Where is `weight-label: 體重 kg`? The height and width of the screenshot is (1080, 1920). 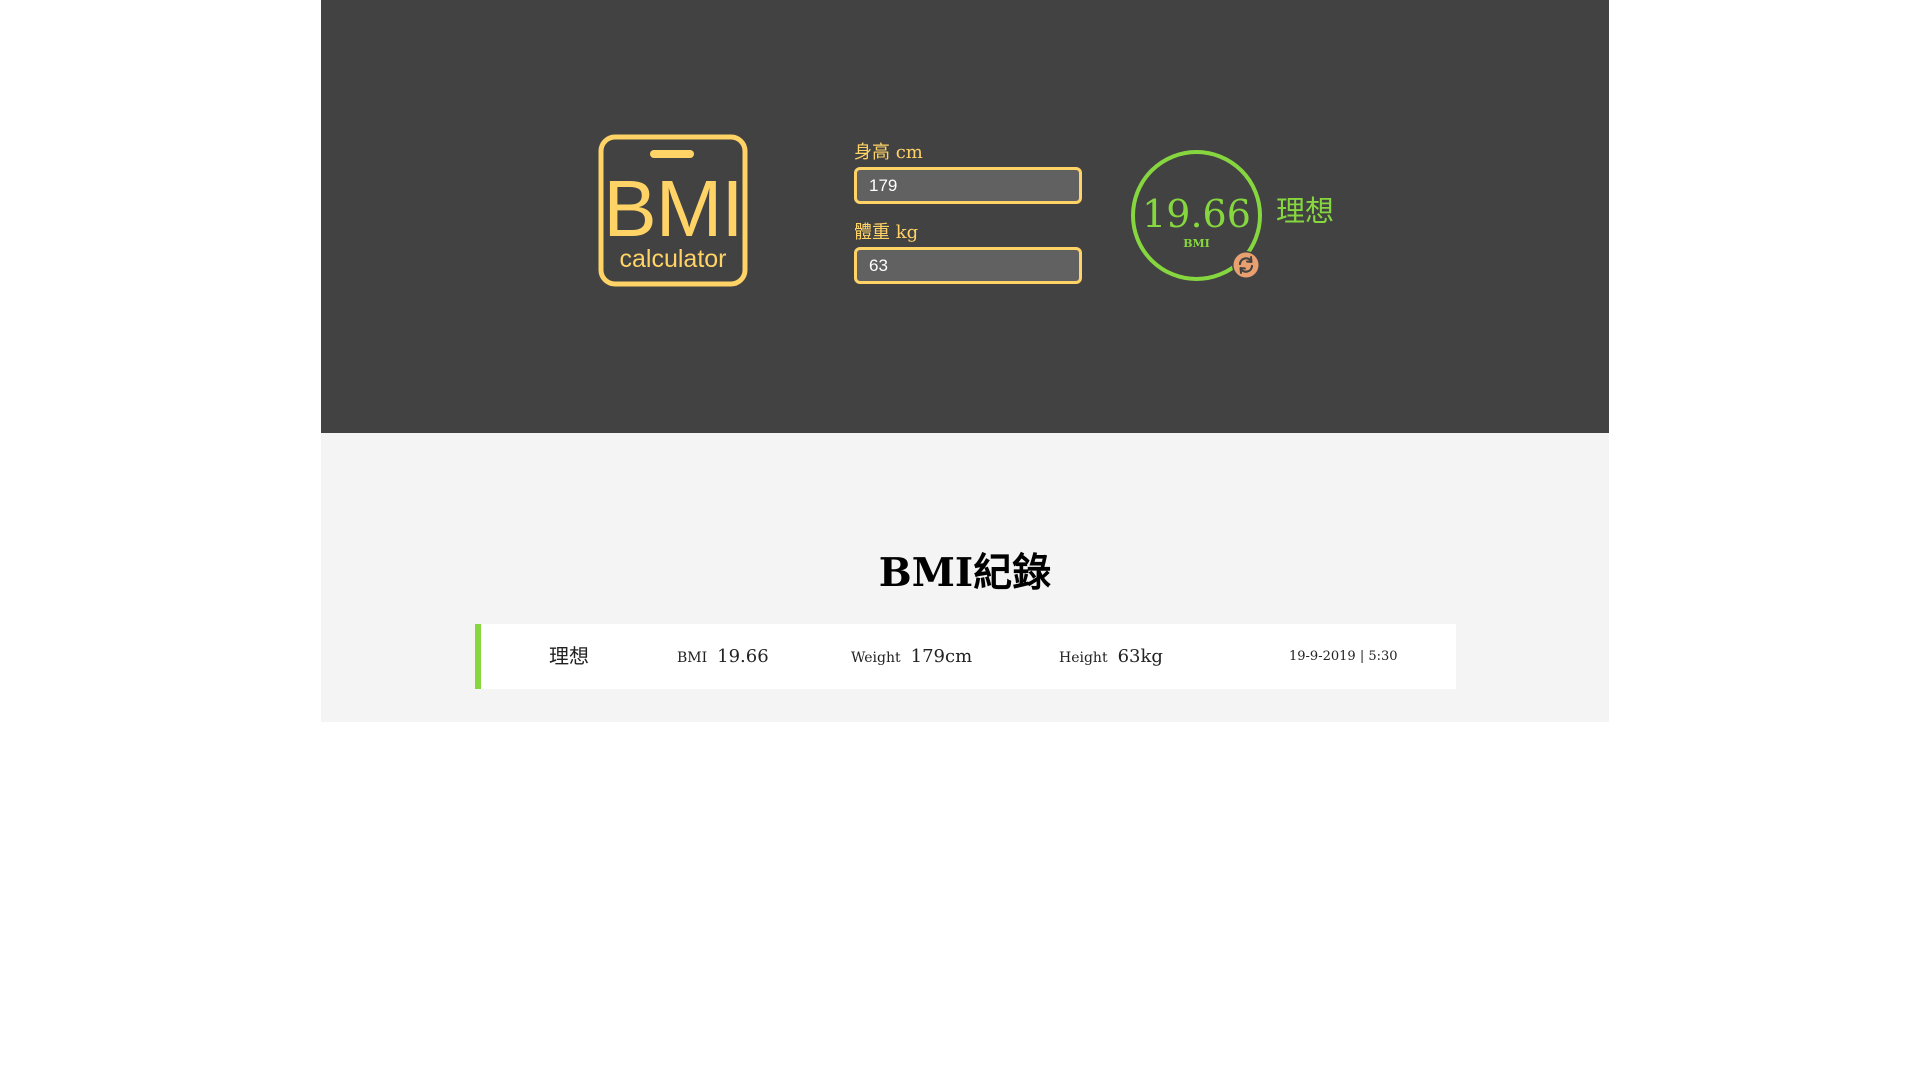 weight-label: 體重 kg is located at coordinates (886, 232).